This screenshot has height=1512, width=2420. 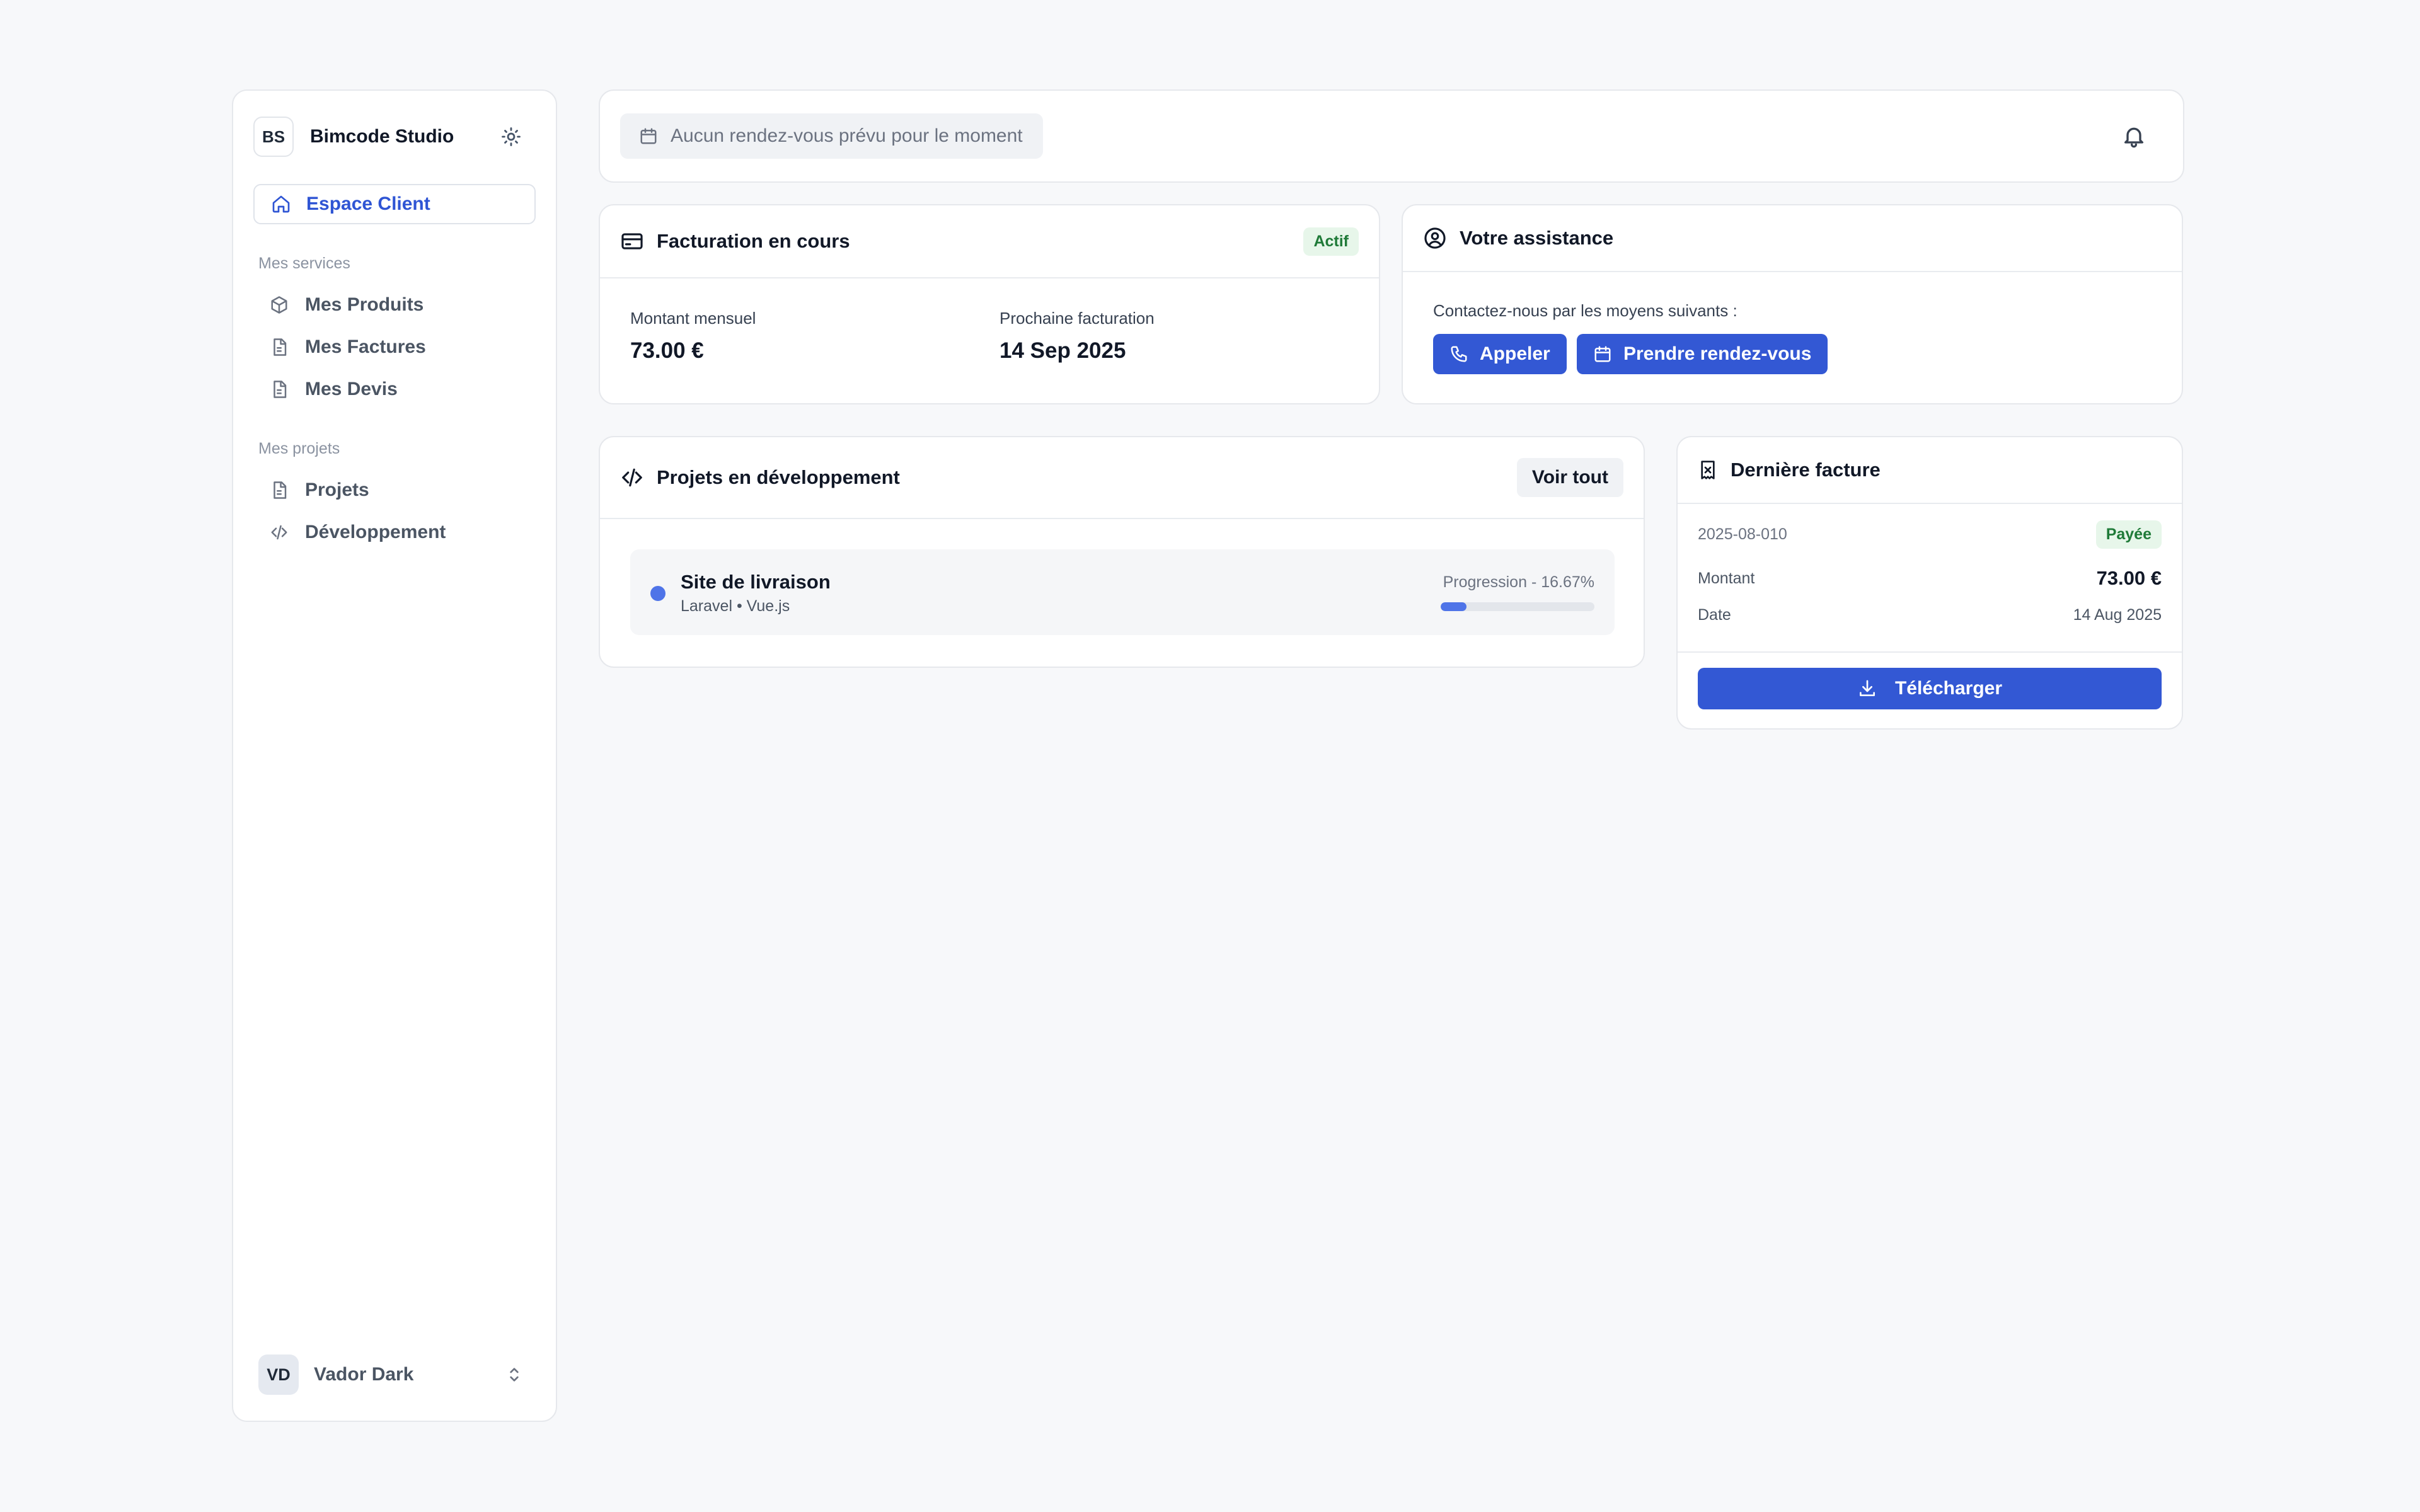 I want to click on sidebar-item-factures: Mes Factures, so click(x=348, y=347).